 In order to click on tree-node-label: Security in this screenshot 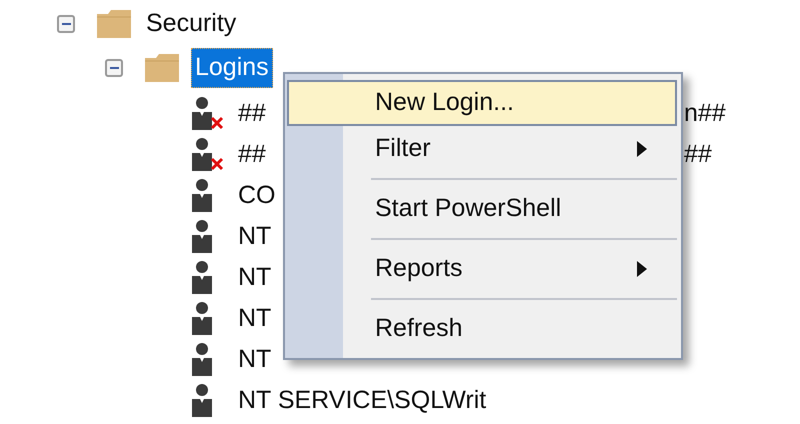, I will do `click(191, 24)`.